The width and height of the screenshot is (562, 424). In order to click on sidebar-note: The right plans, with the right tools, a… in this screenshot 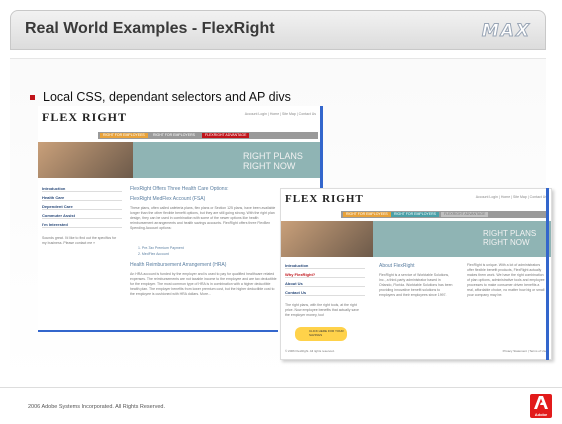, I will do `click(322, 310)`.